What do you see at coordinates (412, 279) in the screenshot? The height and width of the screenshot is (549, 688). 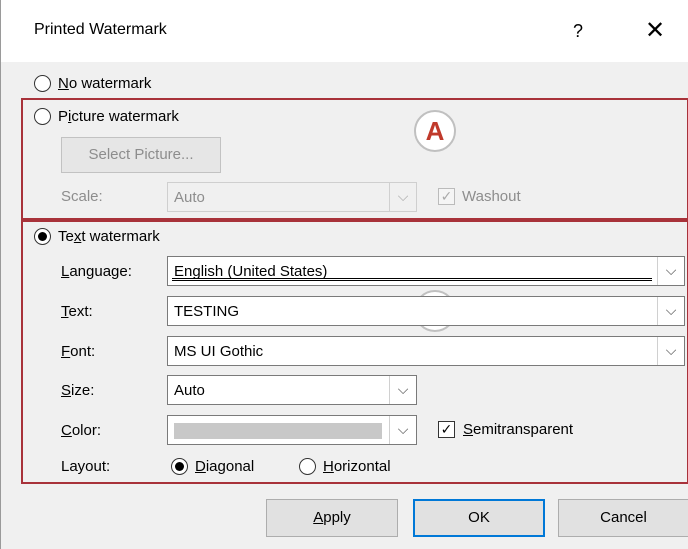 I see `focus-underline` at bounding box center [412, 279].